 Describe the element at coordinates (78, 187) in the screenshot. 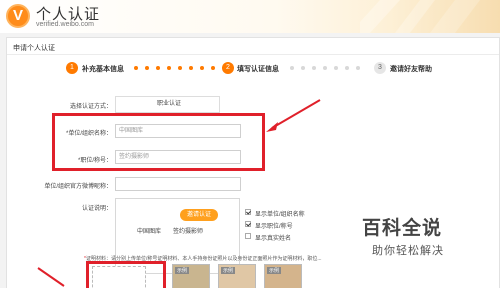

I see `official-weibo-label: 单位/组织官方微博昵称：` at that location.